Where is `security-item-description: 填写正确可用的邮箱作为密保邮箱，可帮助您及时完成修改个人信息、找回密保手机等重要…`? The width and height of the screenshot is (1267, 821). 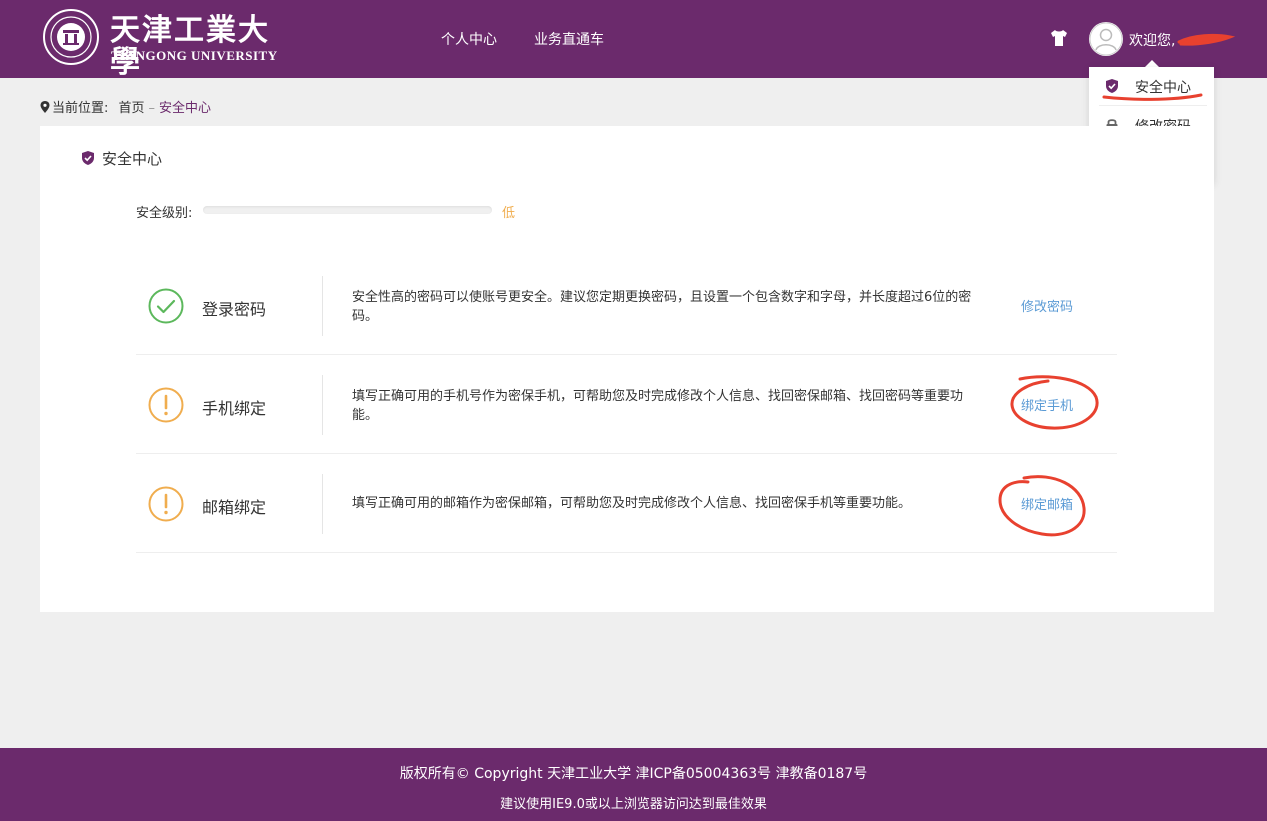 security-item-description: 填写正确可用的邮箱作为密保邮箱，可帮助您及时完成修改个人信息、找回密保手机等重要… is located at coordinates (632, 503).